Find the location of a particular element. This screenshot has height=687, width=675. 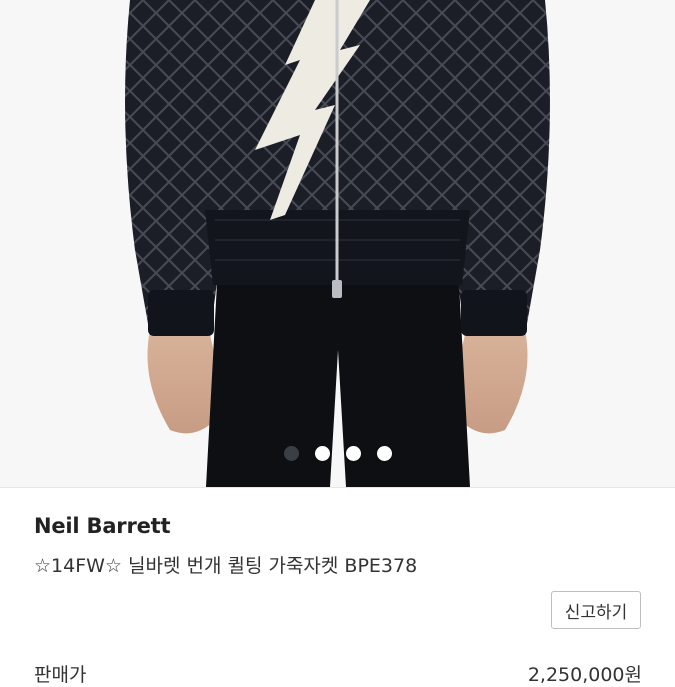

price-value: 2,250,000원 is located at coordinates (584, 675).